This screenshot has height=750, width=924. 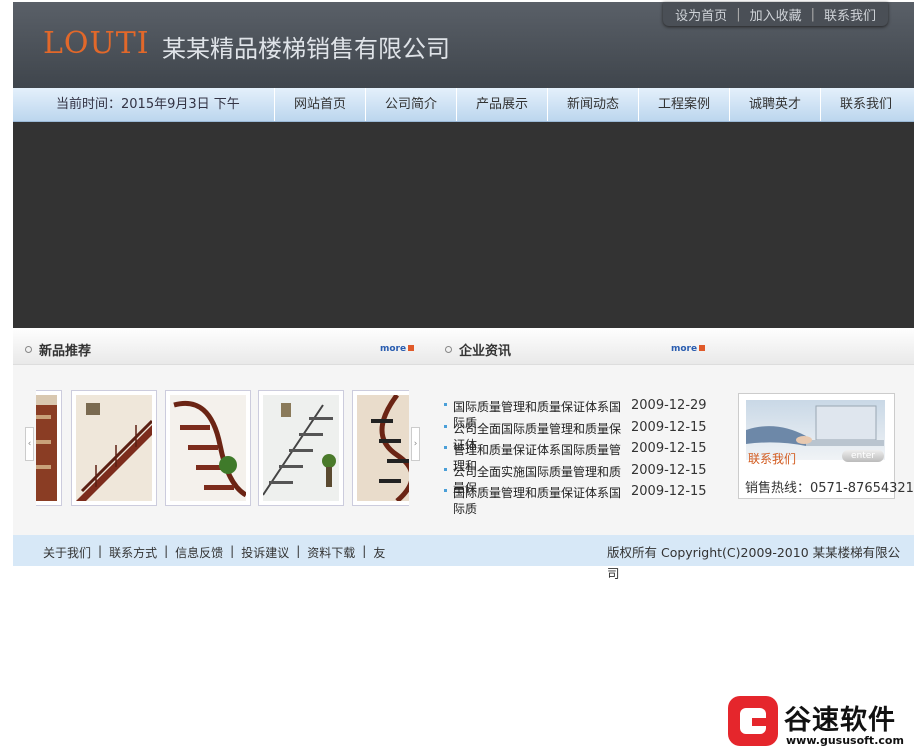 I want to click on set-homepage-link: 设为首页, so click(x=701, y=14).